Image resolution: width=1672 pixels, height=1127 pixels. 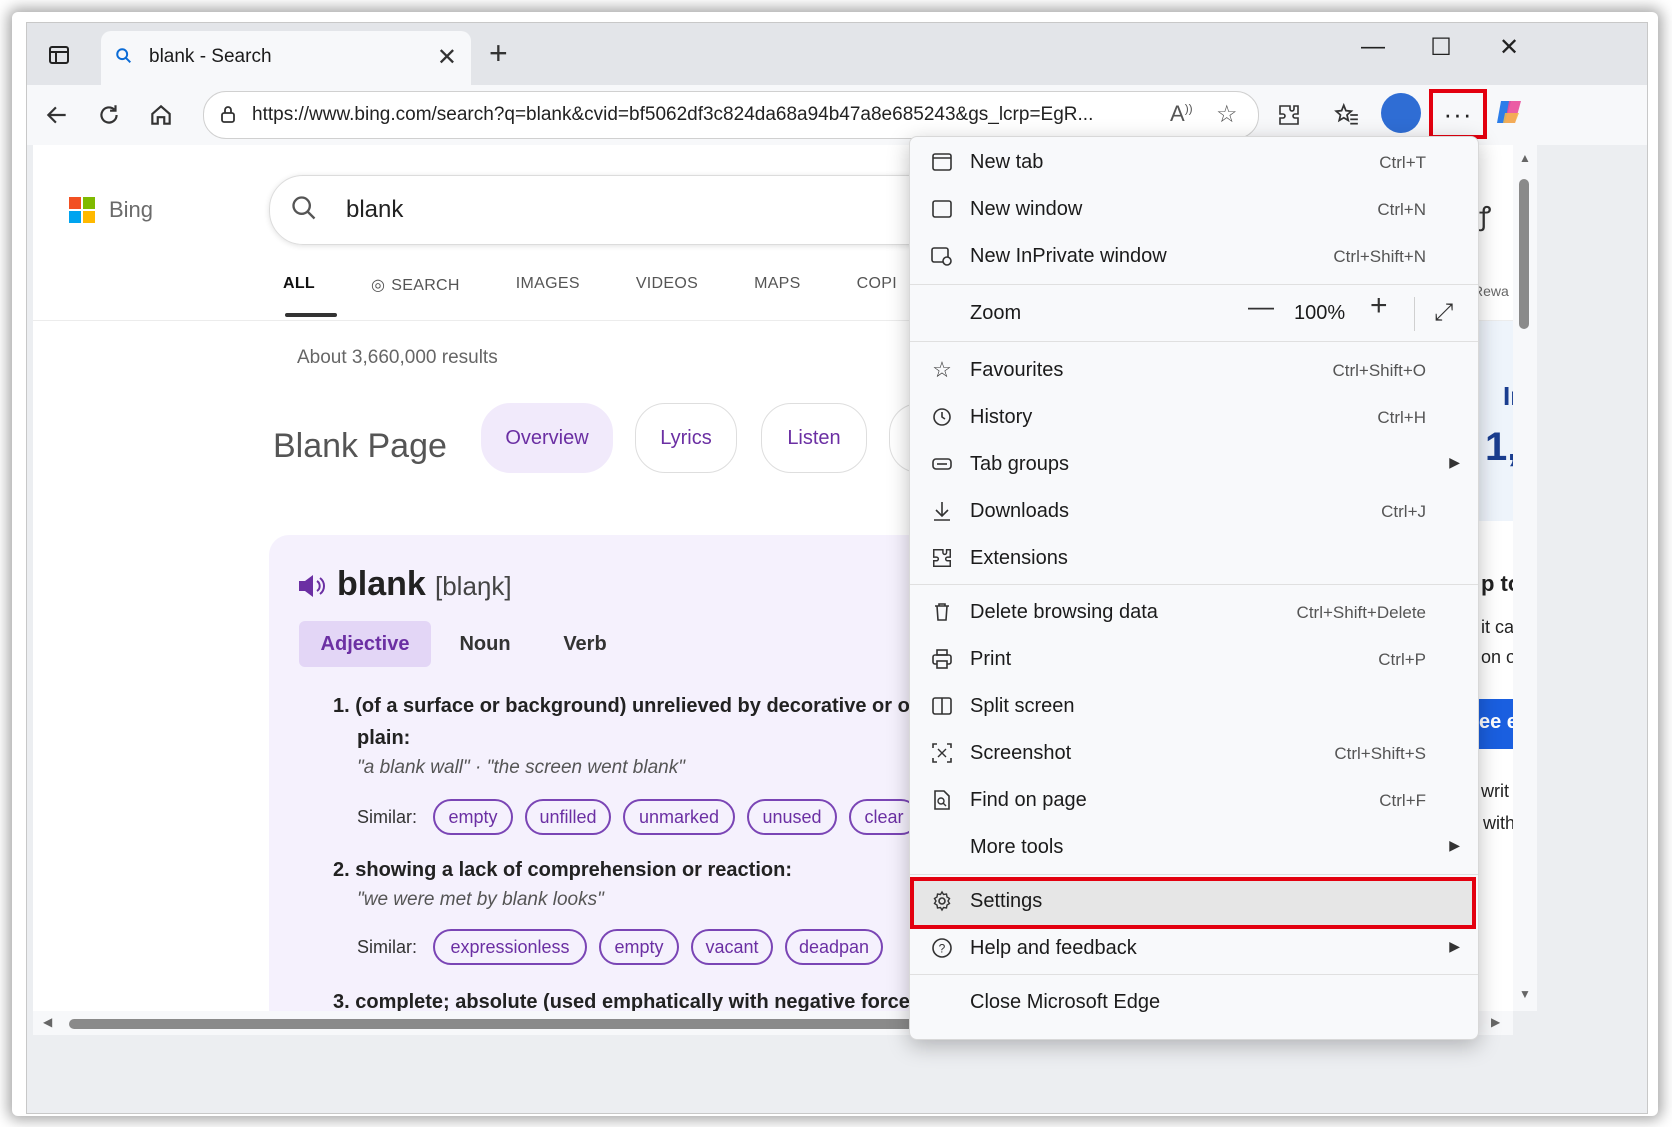 I want to click on tab-groups-icon, so click(x=942, y=464).